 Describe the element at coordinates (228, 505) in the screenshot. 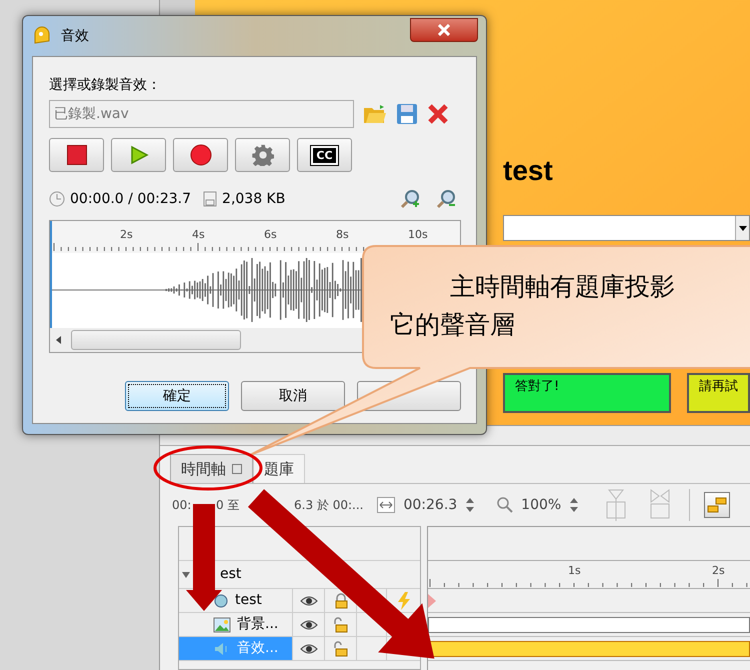

I see `range-text: 0 至` at that location.